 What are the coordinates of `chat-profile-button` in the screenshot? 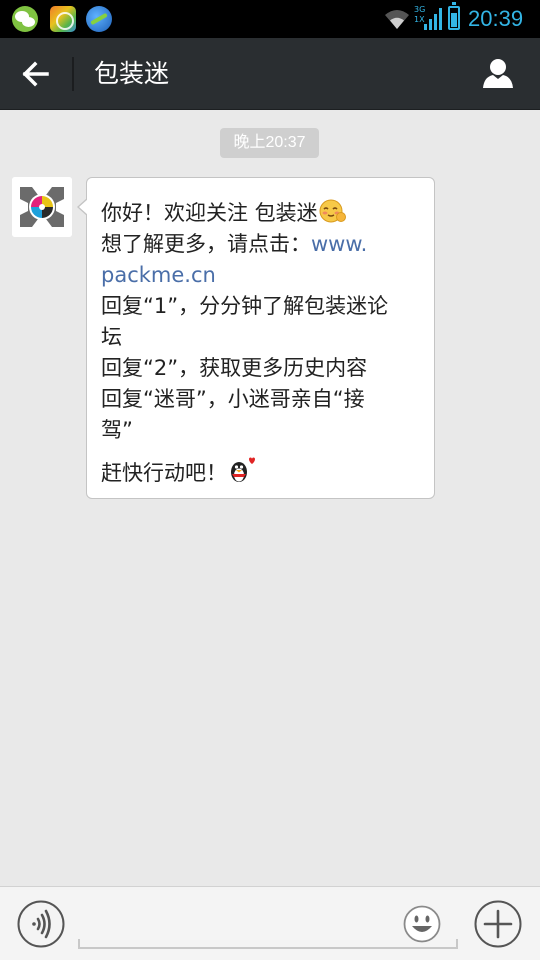 It's located at (498, 74).